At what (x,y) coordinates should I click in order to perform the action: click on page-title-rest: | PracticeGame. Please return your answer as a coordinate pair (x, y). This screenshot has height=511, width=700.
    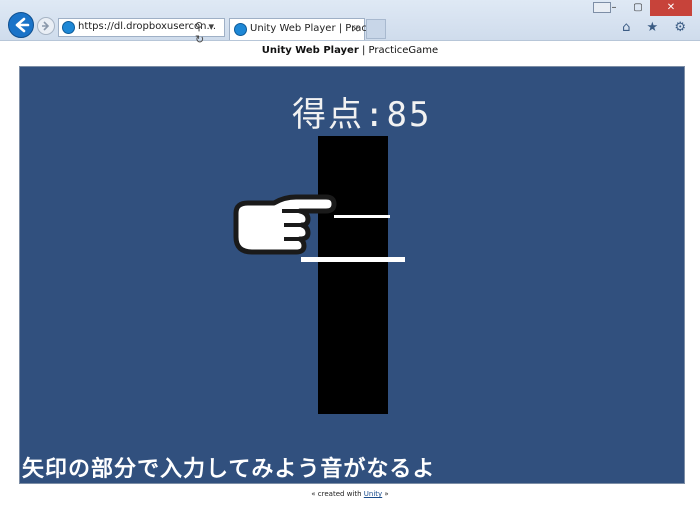
    Looking at the image, I should click on (398, 50).